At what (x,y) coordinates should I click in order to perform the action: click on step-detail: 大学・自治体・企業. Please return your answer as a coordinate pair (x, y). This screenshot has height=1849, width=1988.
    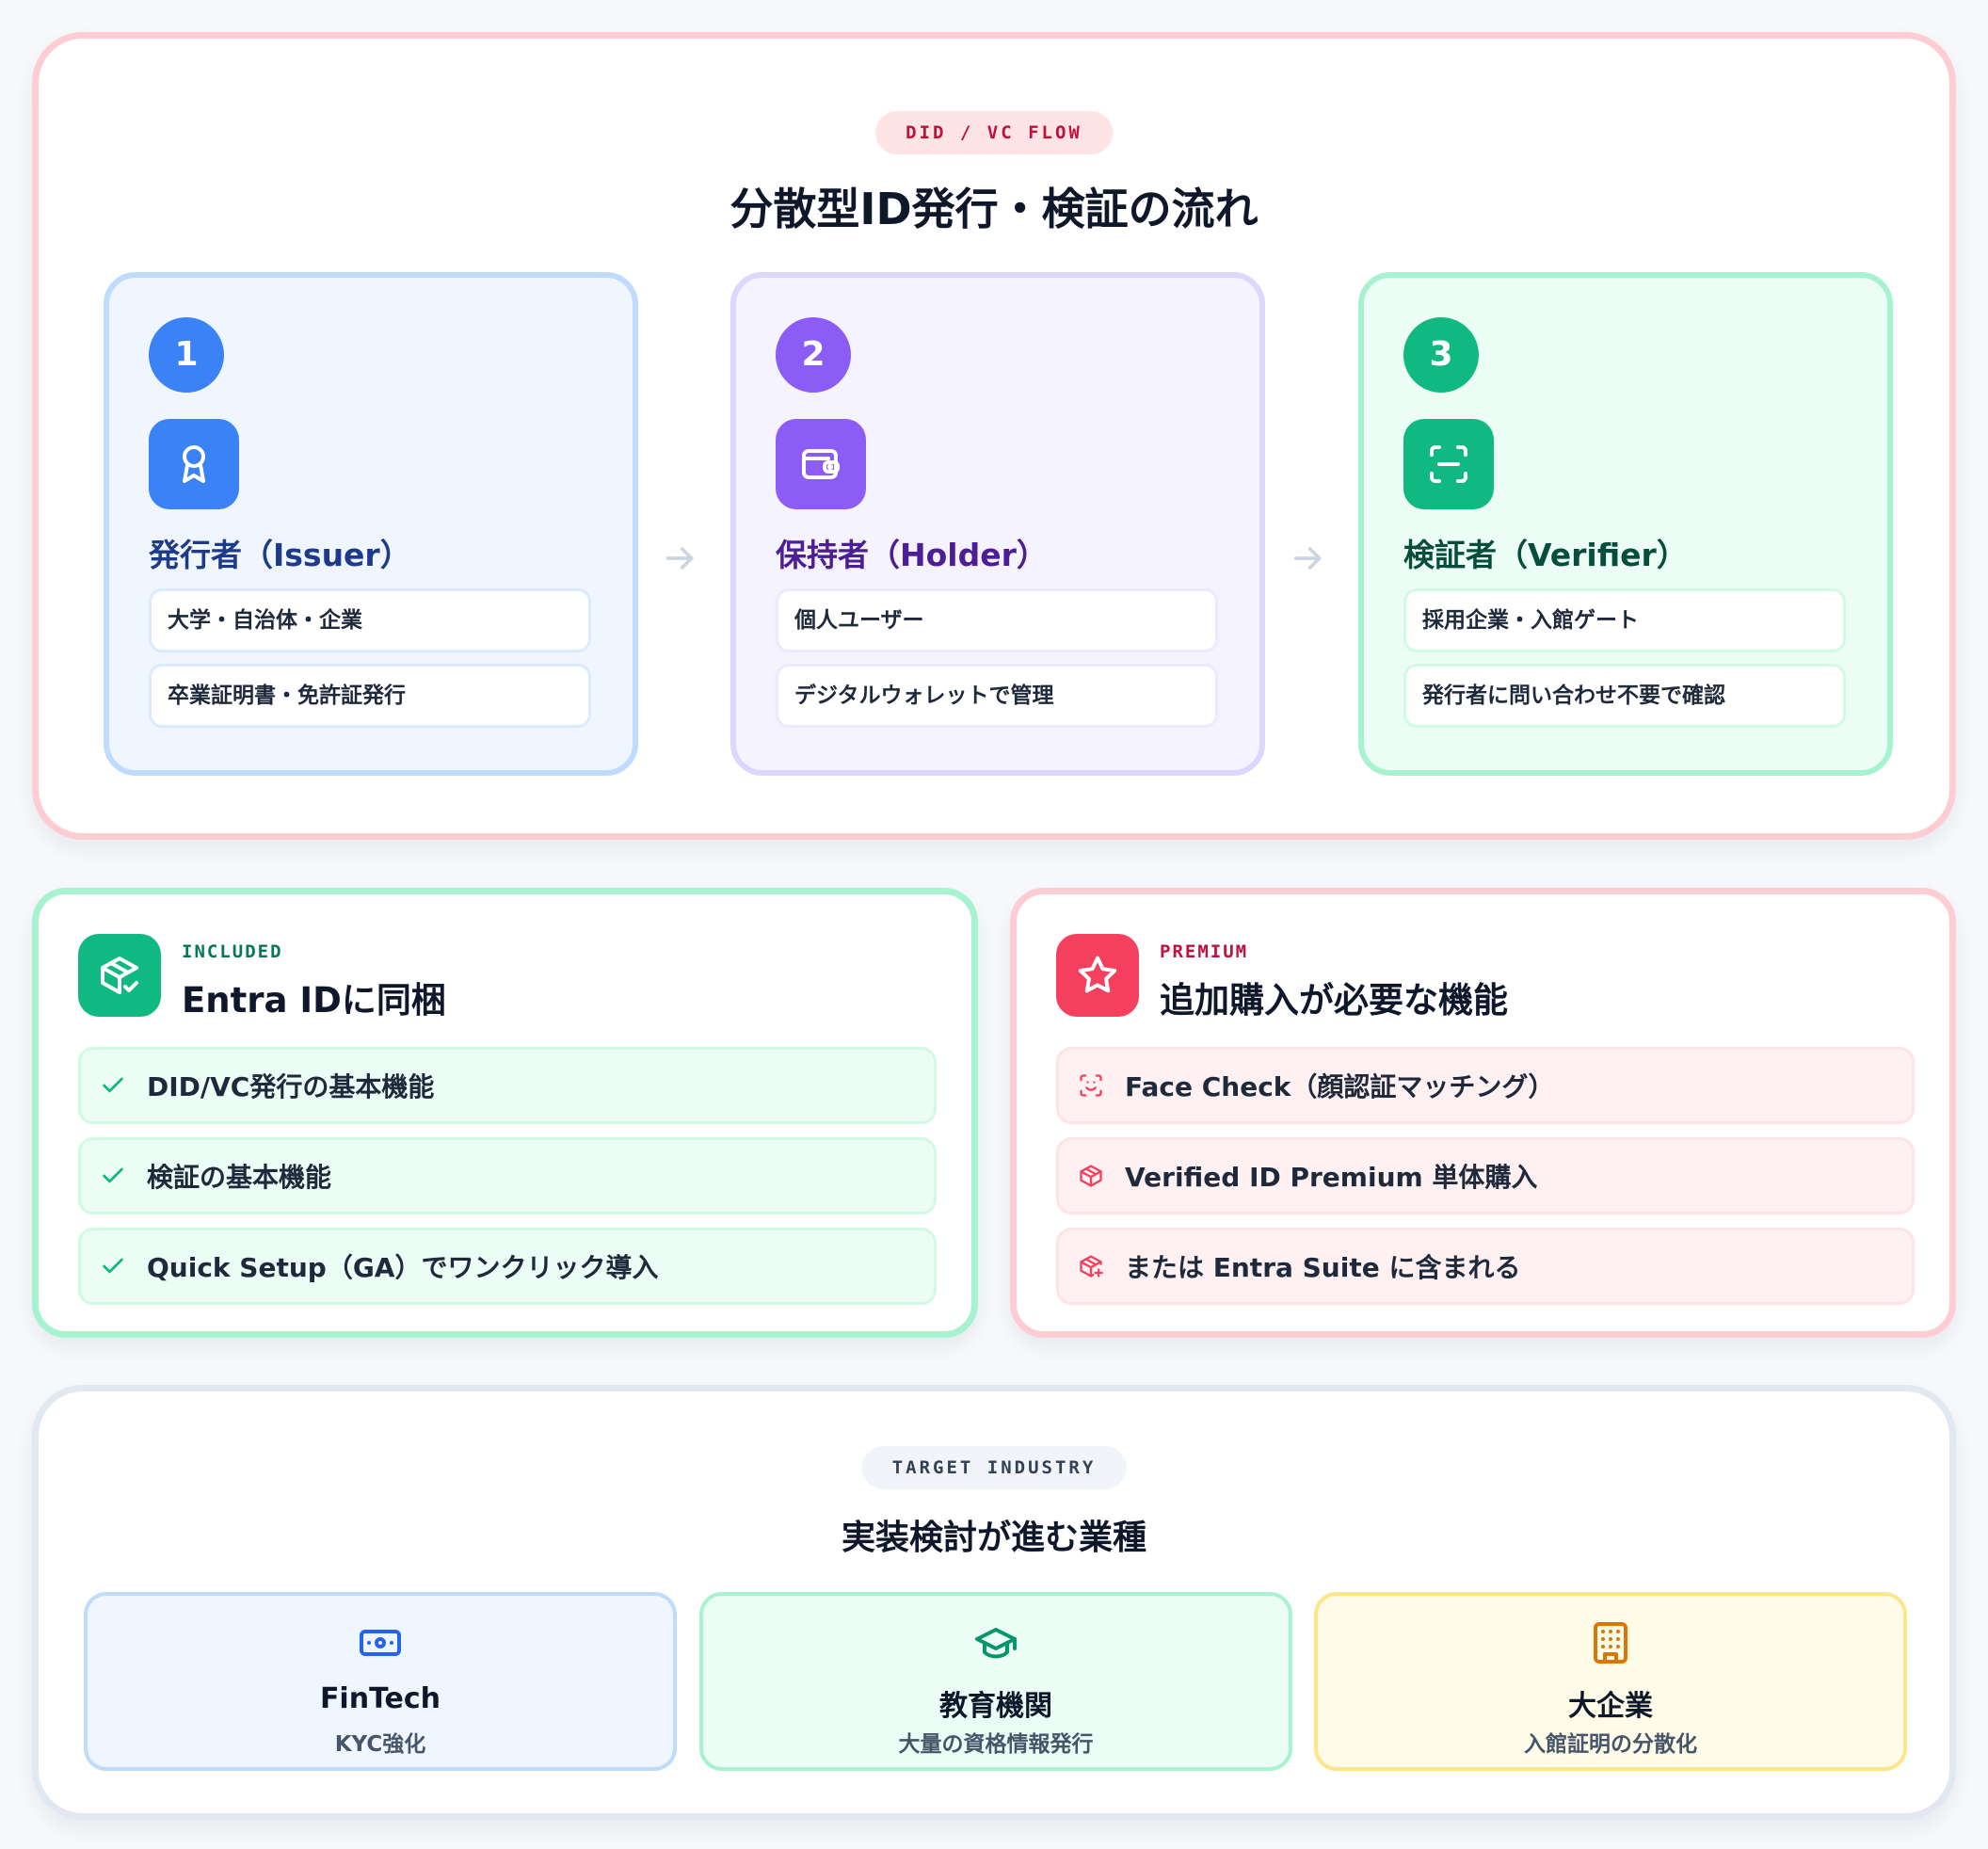
    Looking at the image, I should click on (370, 620).